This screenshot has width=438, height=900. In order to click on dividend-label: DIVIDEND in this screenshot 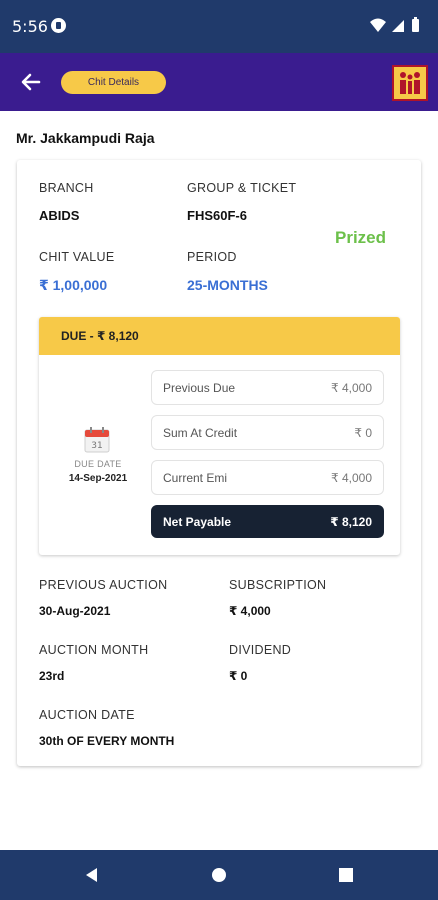, I will do `click(260, 650)`.